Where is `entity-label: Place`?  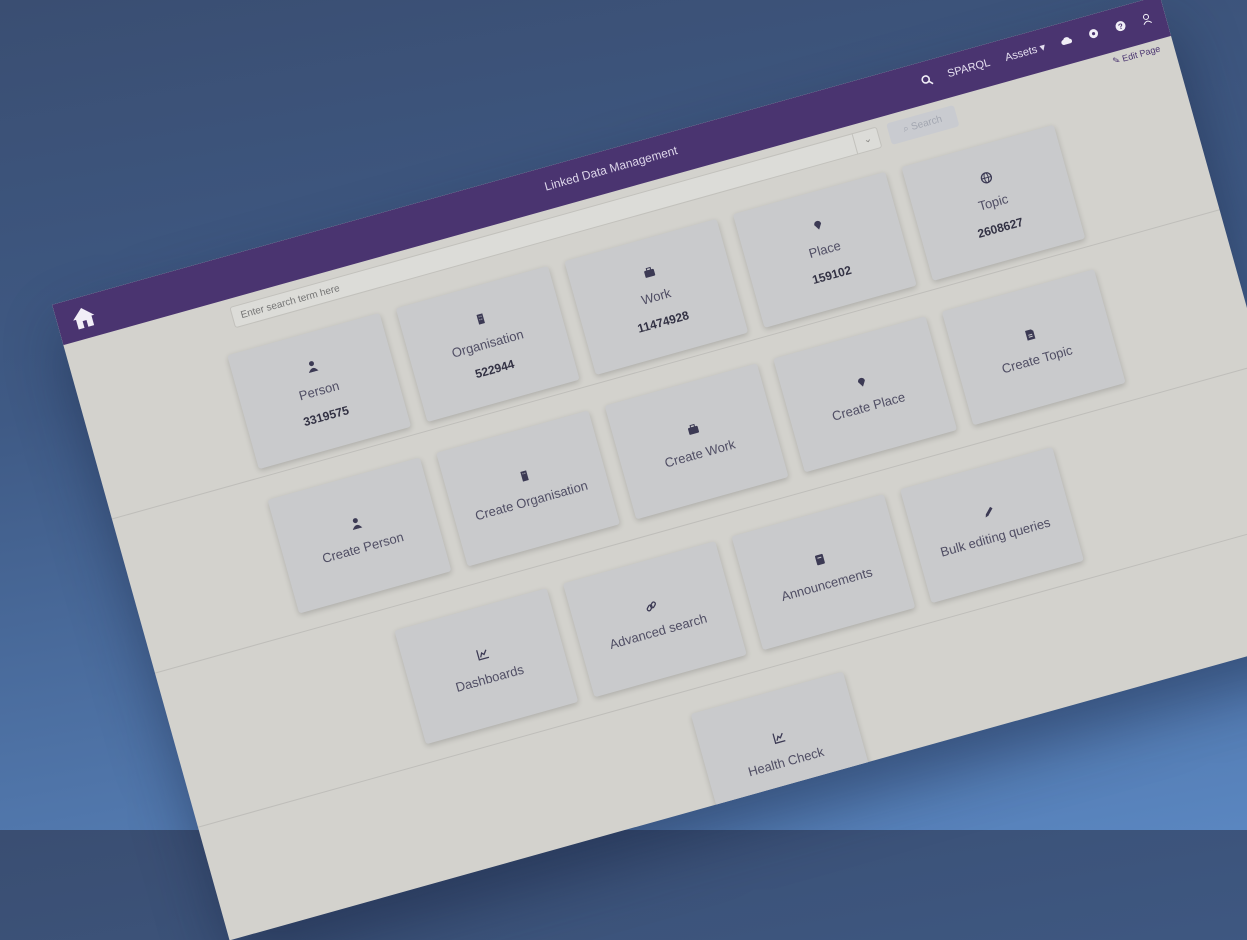 entity-label: Place is located at coordinates (824, 249).